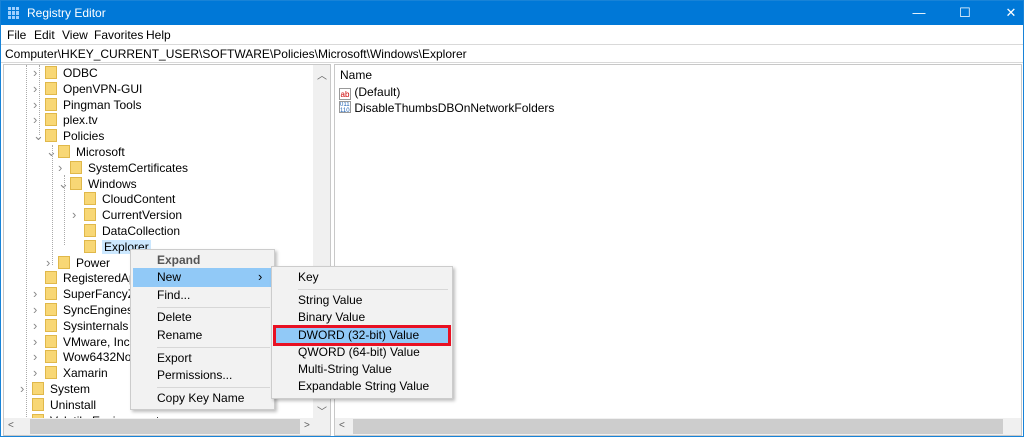 The height and width of the screenshot is (437, 1024). I want to click on tree-item-label: DataCollection, so click(141, 231).